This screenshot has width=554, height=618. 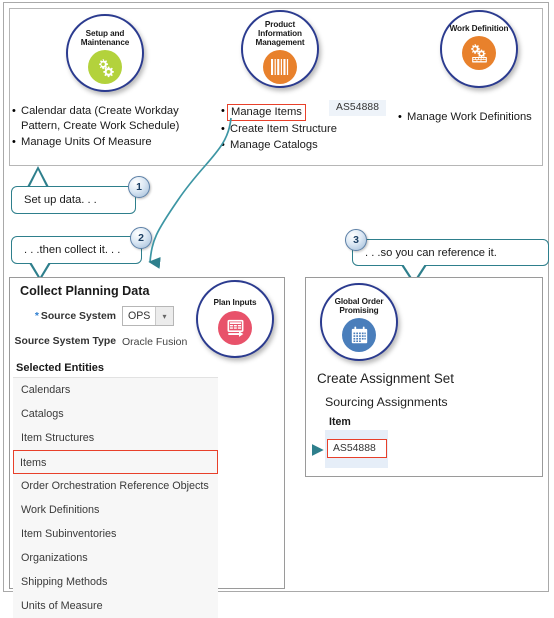 What do you see at coordinates (105, 67) in the screenshot?
I see `gears-icon` at bounding box center [105, 67].